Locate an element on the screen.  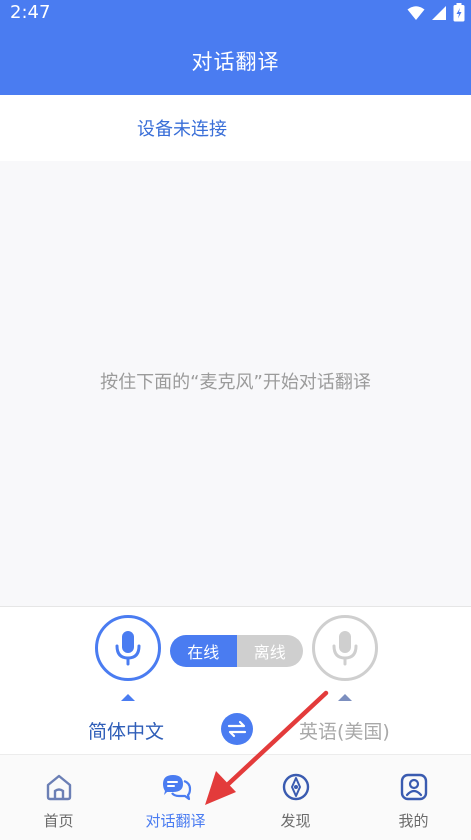
page-title: 对话翻译 is located at coordinates (235, 61).